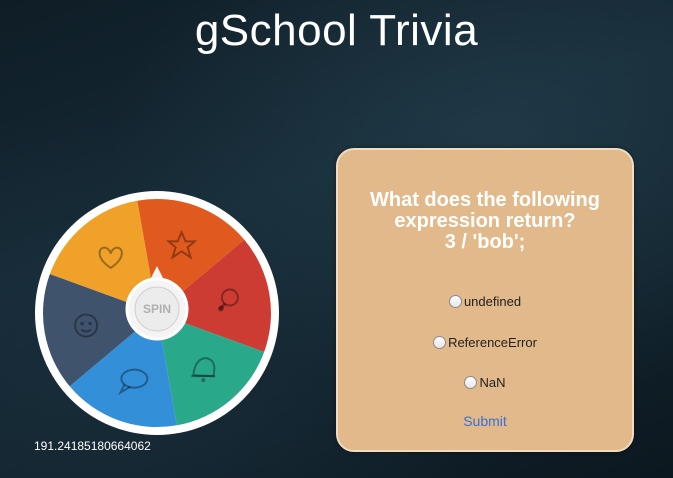 The width and height of the screenshot is (673, 478). I want to click on question-line-2: expression return?, so click(485, 221).